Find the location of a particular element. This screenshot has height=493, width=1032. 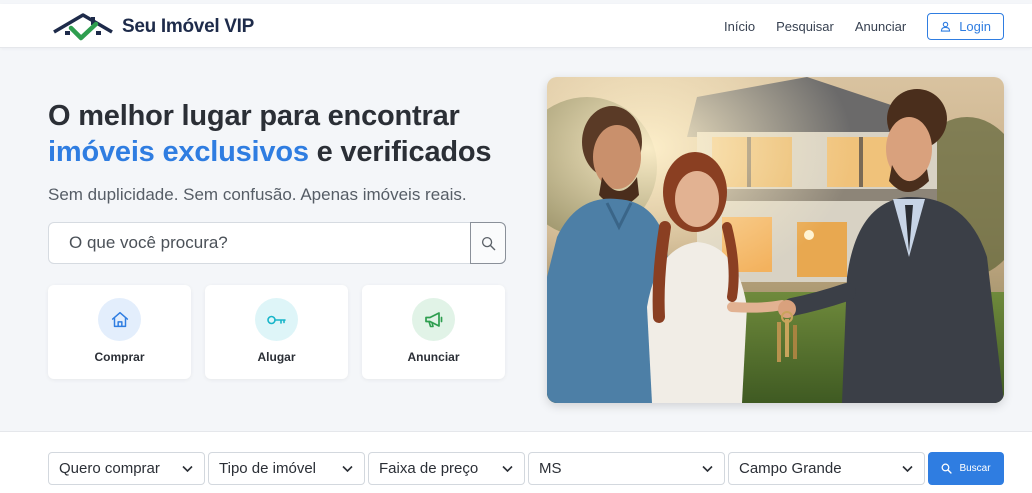

intent-select: Quero comprar is located at coordinates (126, 468).